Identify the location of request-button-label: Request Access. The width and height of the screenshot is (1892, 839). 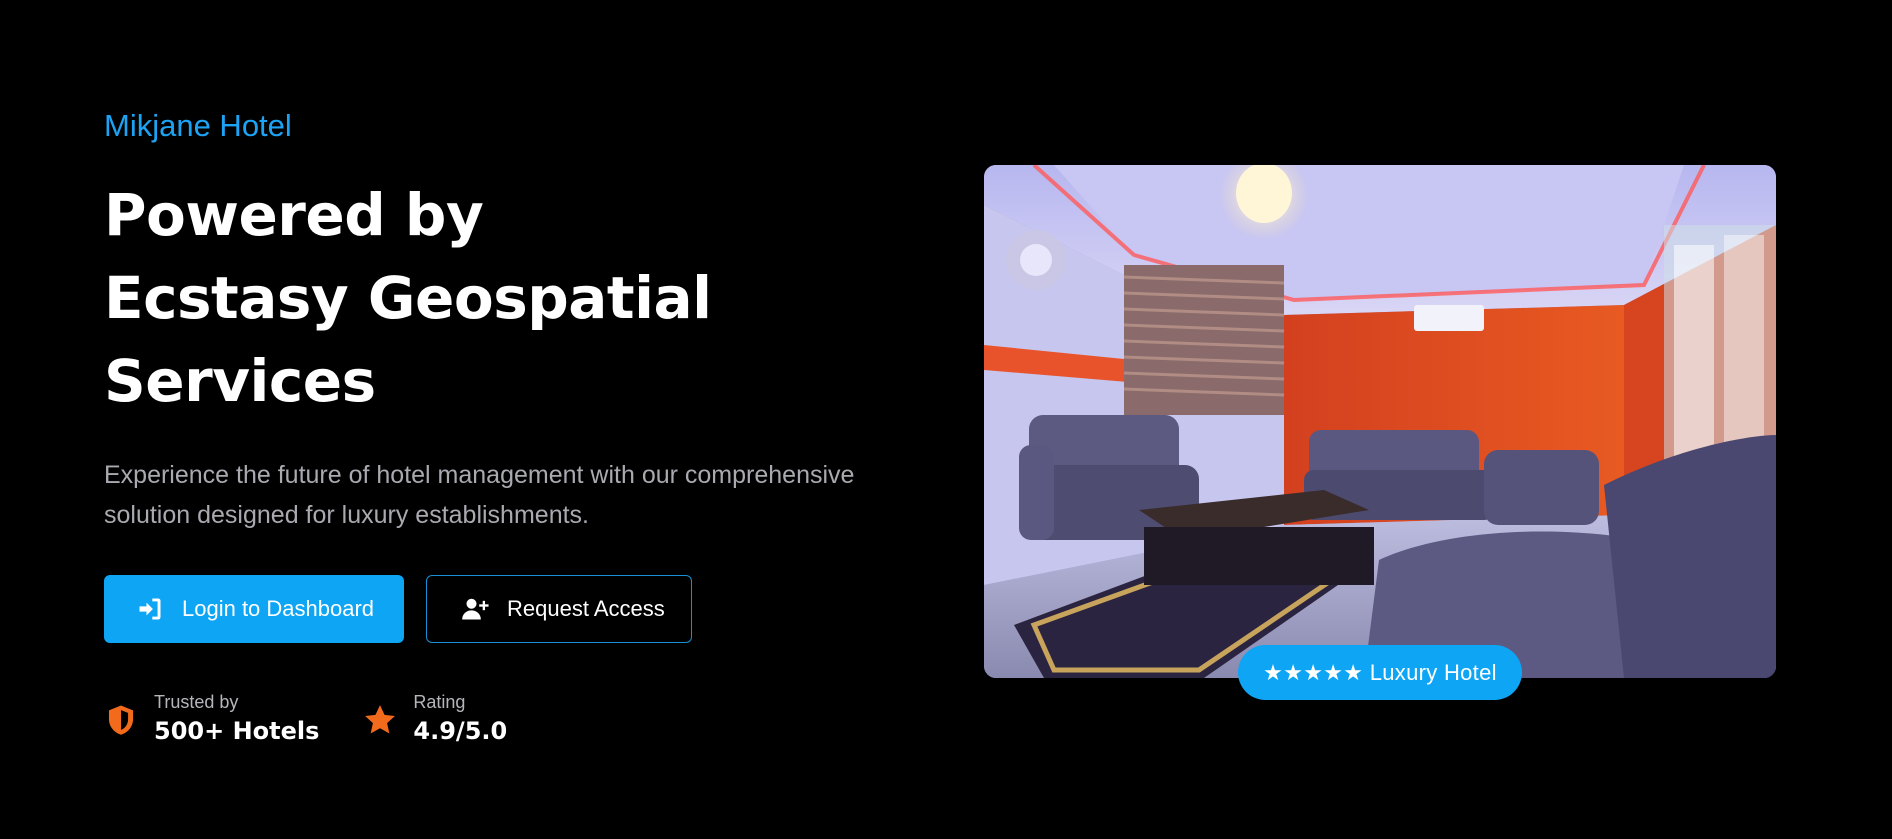
(586, 608).